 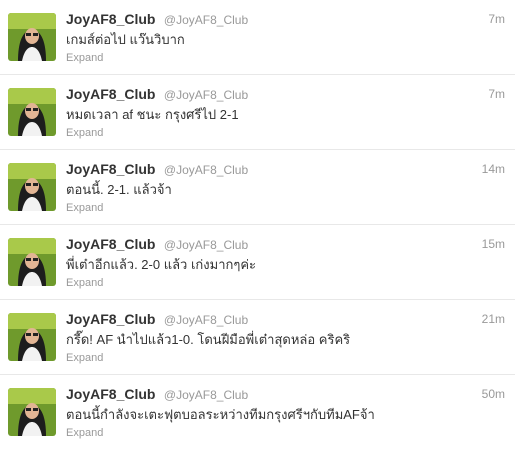 I want to click on tweet-text: หมดเวลา af ชนะ กรุงศรีไป 2-1, so click(x=152, y=114).